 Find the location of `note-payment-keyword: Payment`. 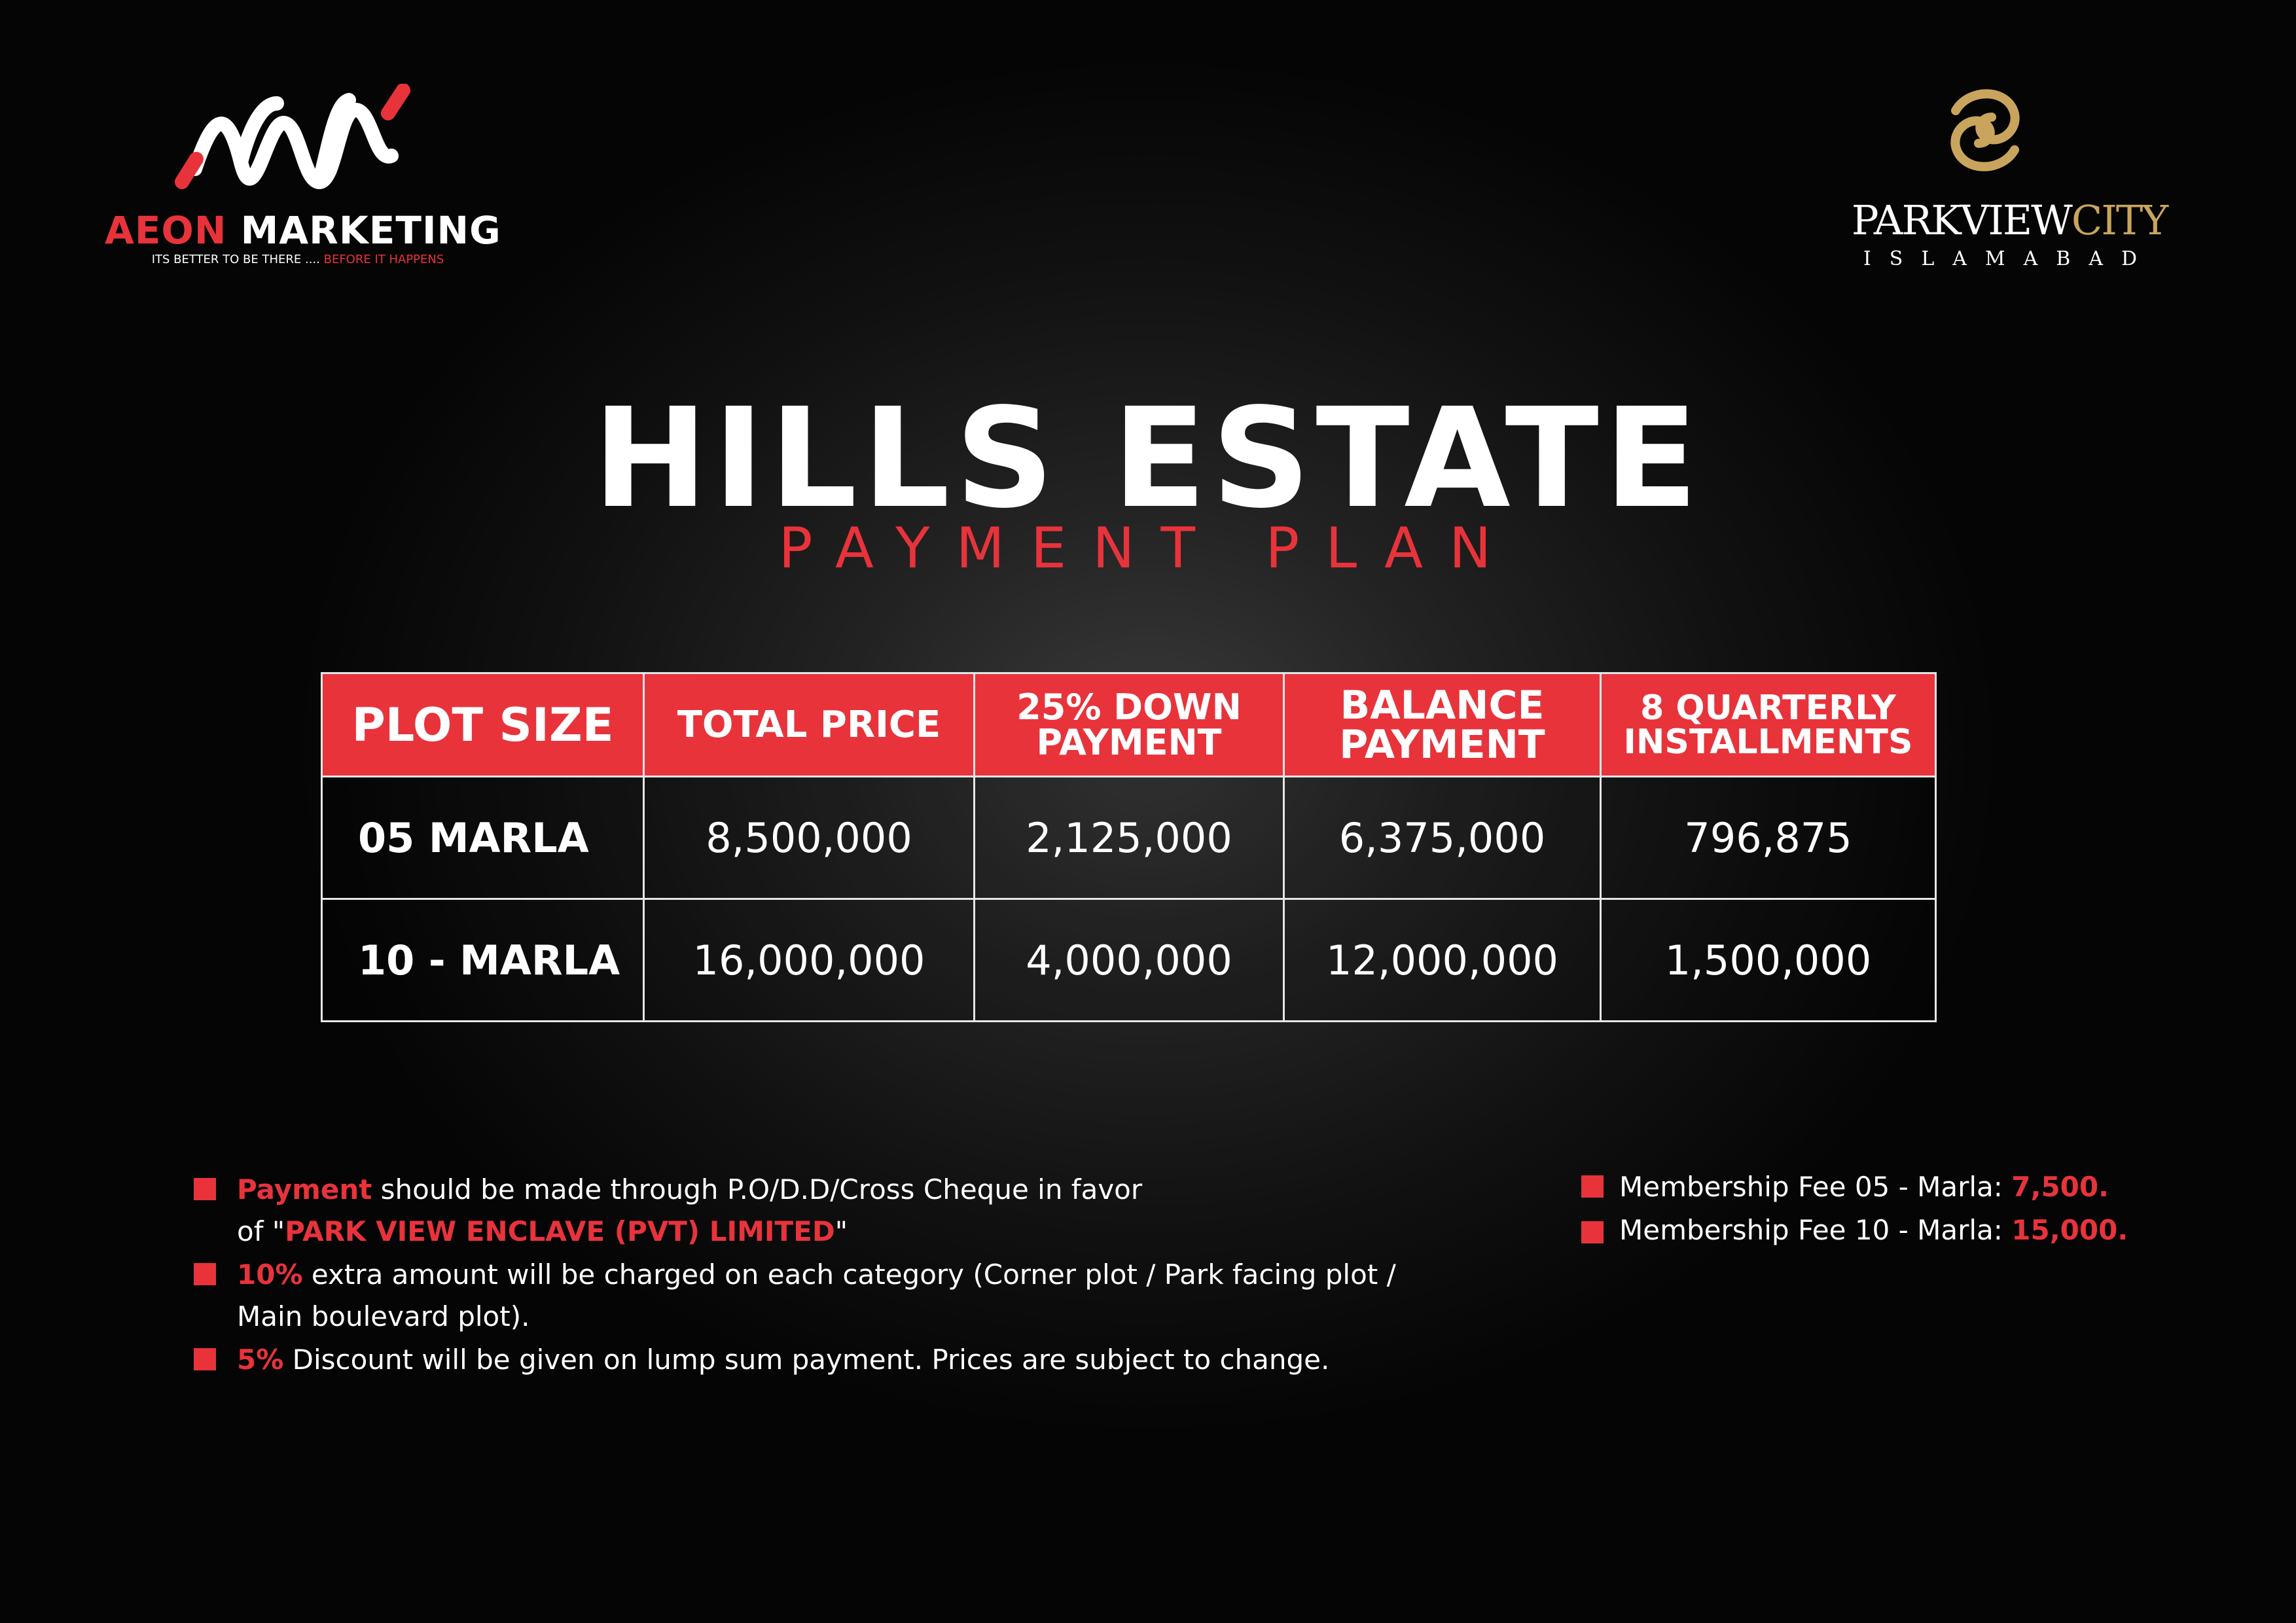

note-payment-keyword: Payment is located at coordinates (304, 1189).